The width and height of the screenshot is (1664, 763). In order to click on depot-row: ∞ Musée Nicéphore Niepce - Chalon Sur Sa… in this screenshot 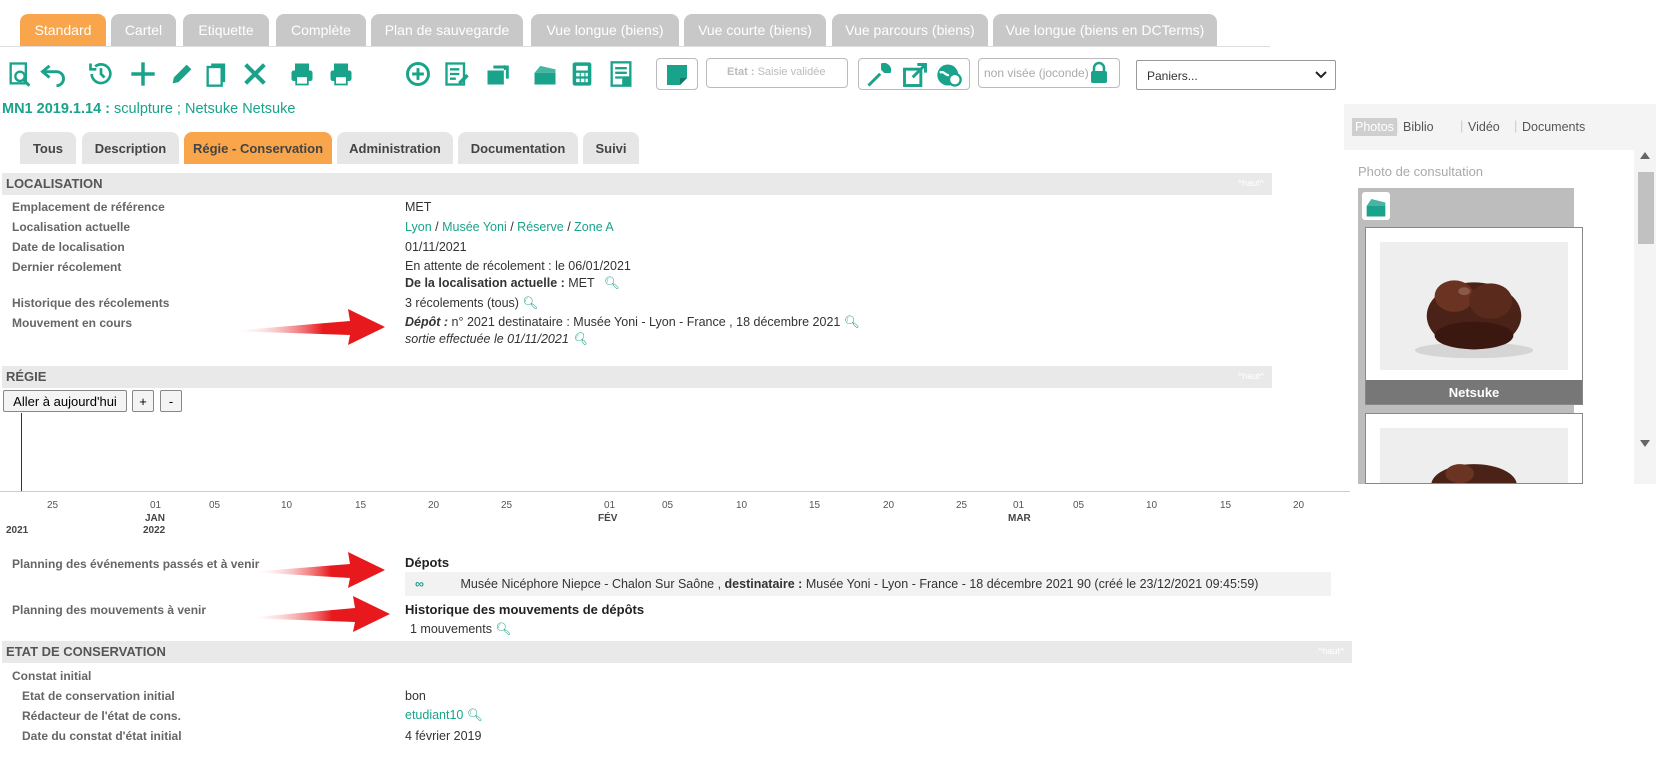, I will do `click(868, 584)`.